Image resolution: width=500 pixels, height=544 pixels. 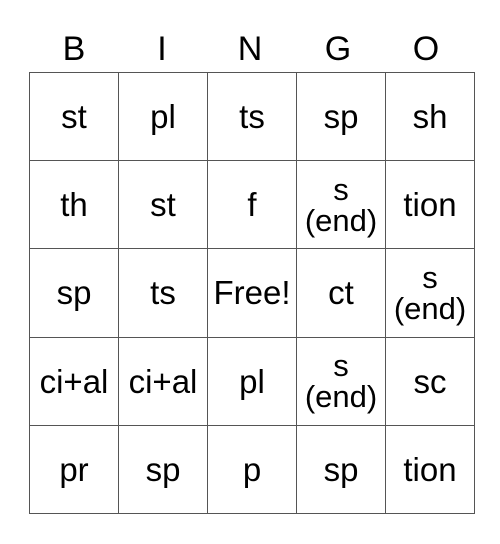 I want to click on bingo-row: pr sp p sp tion, so click(x=252, y=469).